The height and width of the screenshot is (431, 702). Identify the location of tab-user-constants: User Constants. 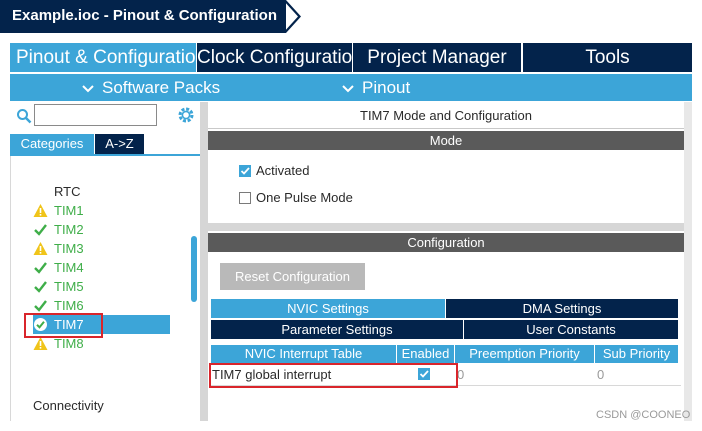
(571, 329).